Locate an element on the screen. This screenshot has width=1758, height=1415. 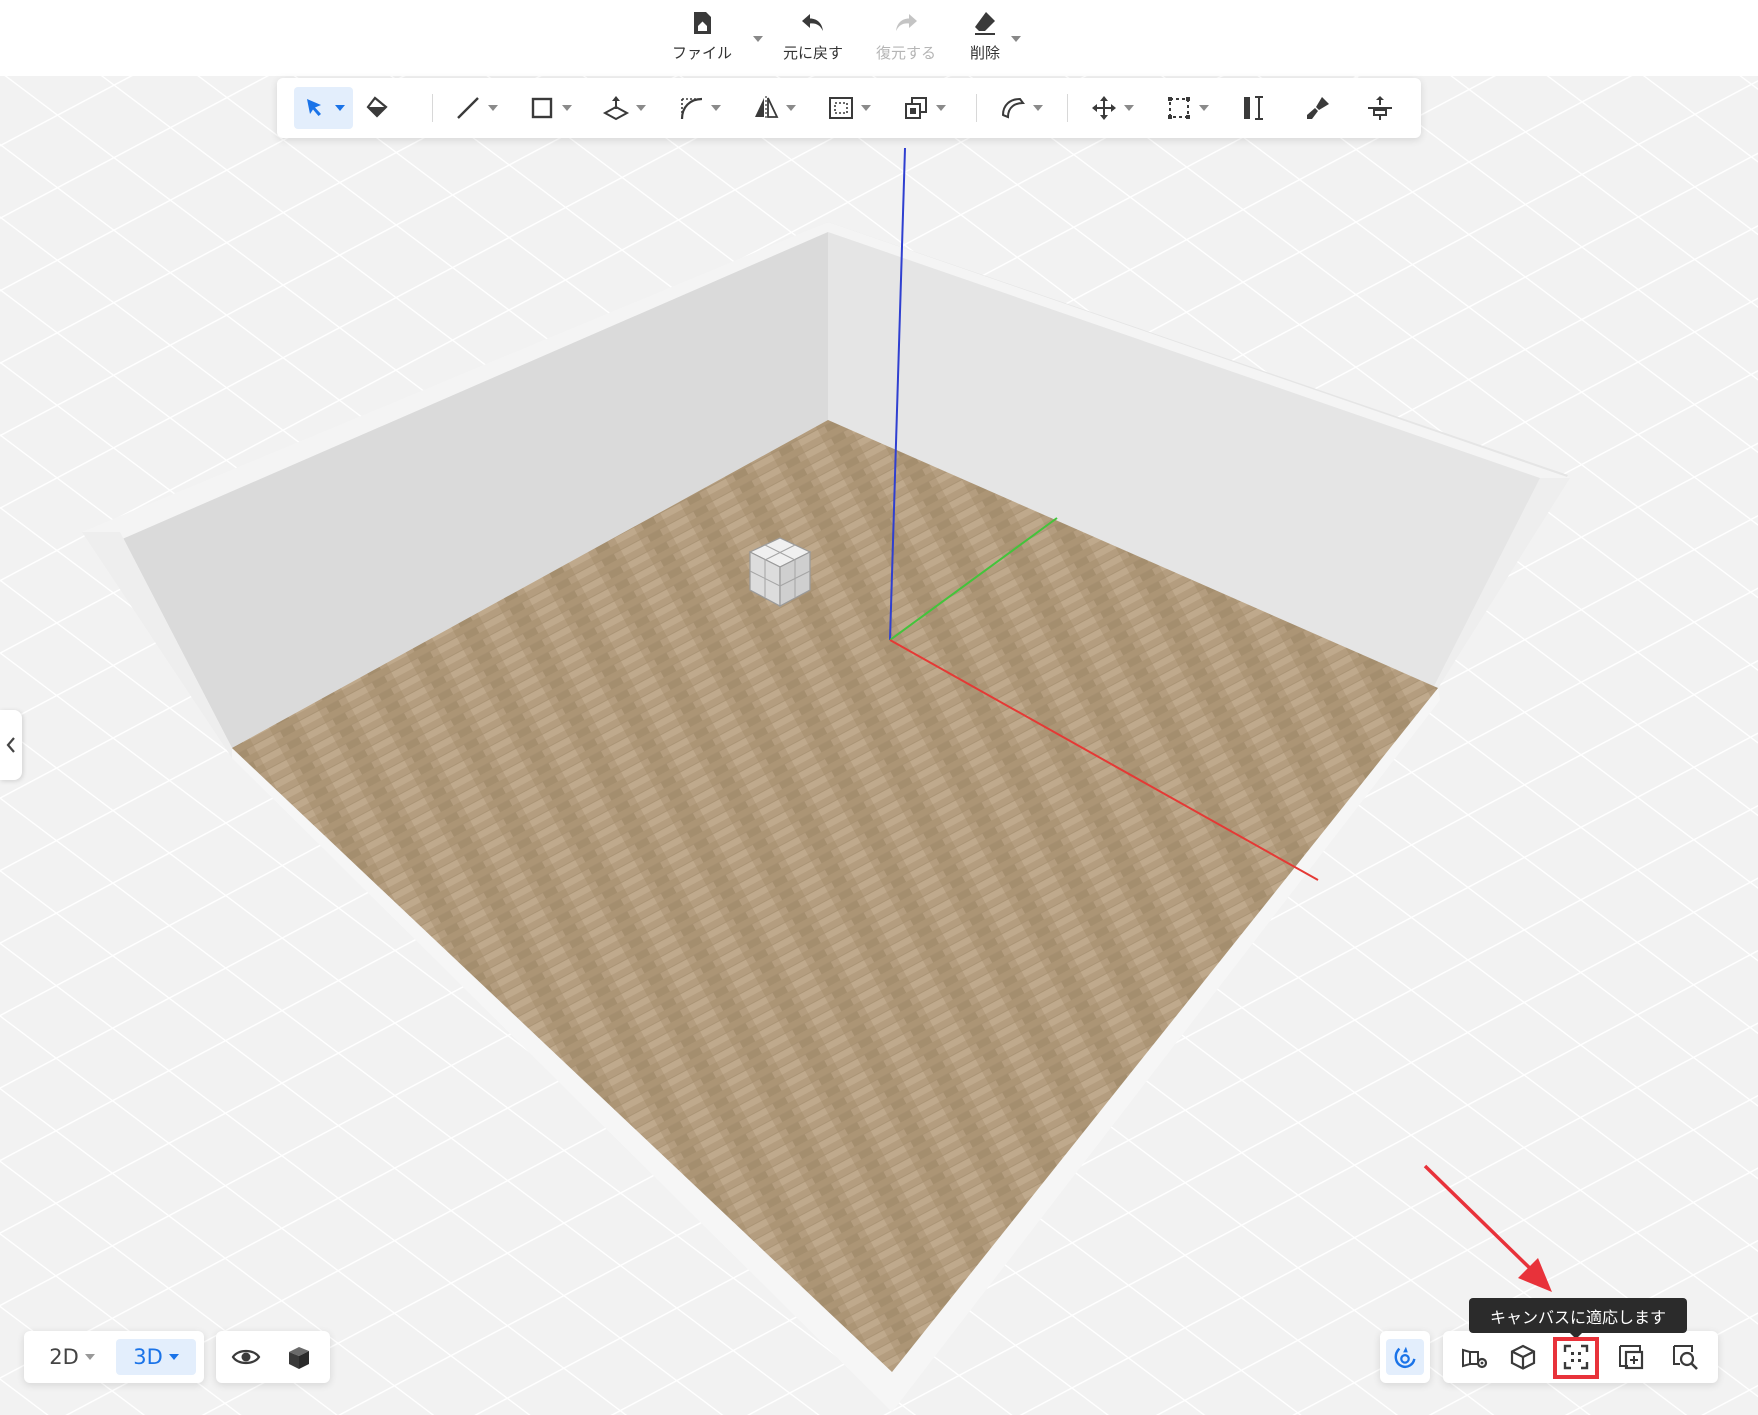
fit-canvas-icon is located at coordinates (1576, 1357).